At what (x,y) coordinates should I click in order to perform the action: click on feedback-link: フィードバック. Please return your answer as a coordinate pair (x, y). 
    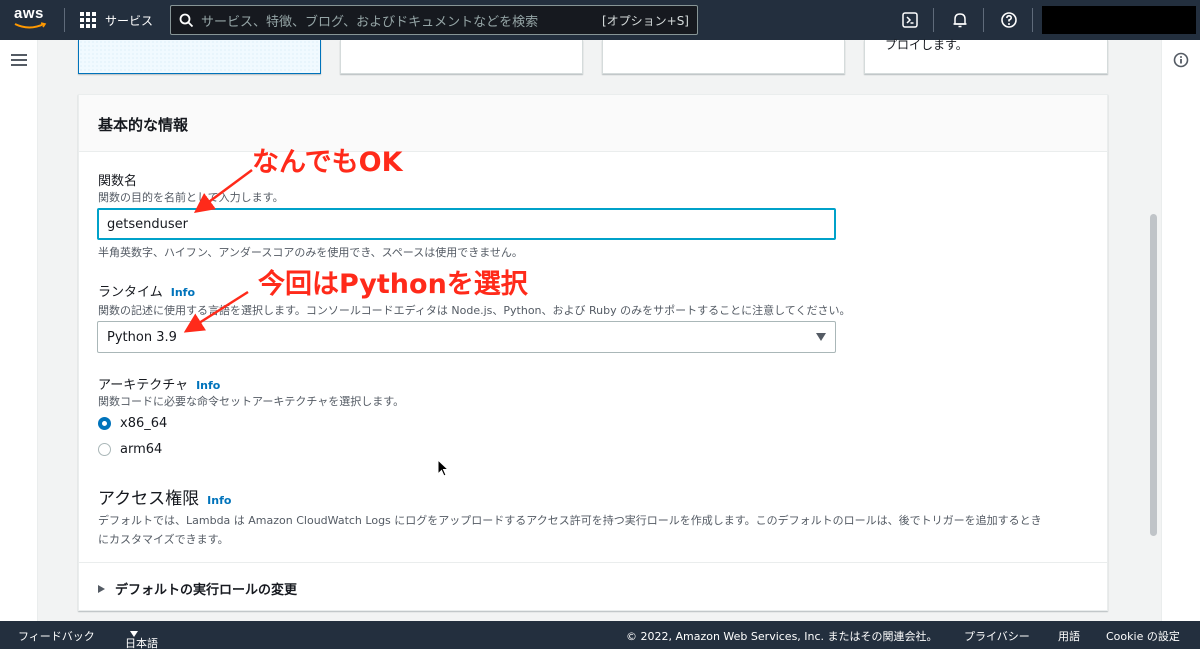
    Looking at the image, I should click on (56, 636).